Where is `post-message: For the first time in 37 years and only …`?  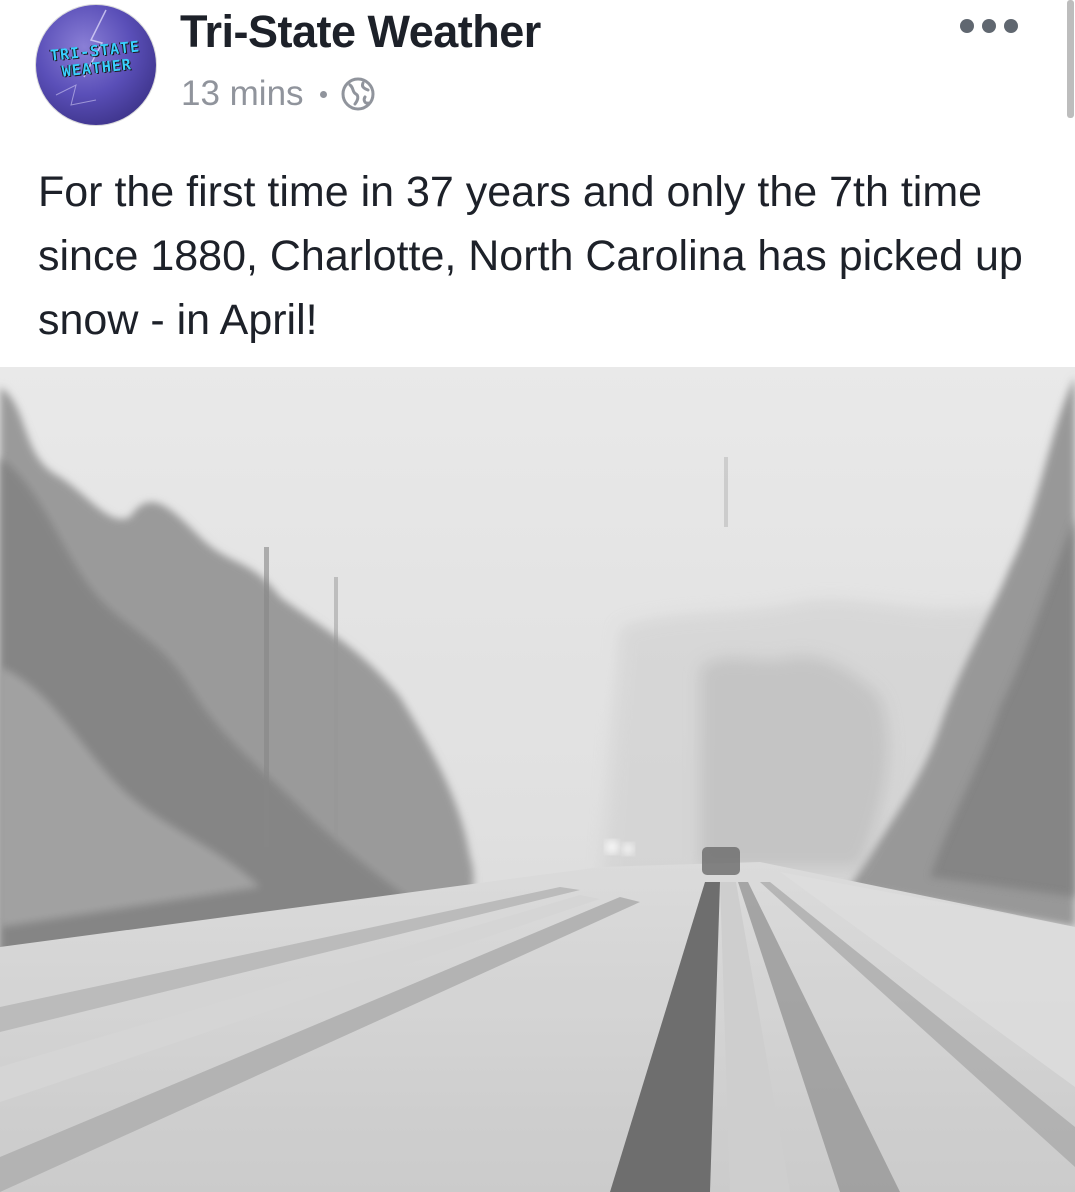
post-message: For the first time in 37 years and only … is located at coordinates (530, 256).